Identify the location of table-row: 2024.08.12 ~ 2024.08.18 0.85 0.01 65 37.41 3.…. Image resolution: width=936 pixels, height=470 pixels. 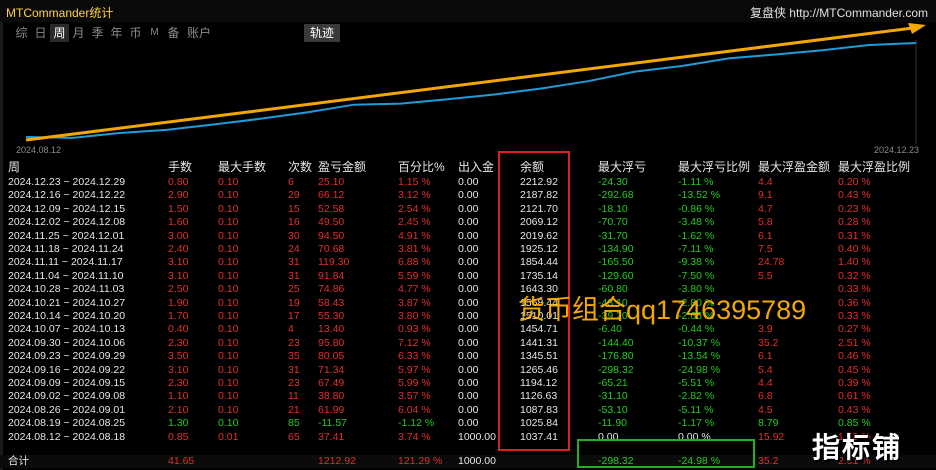
(468, 437).